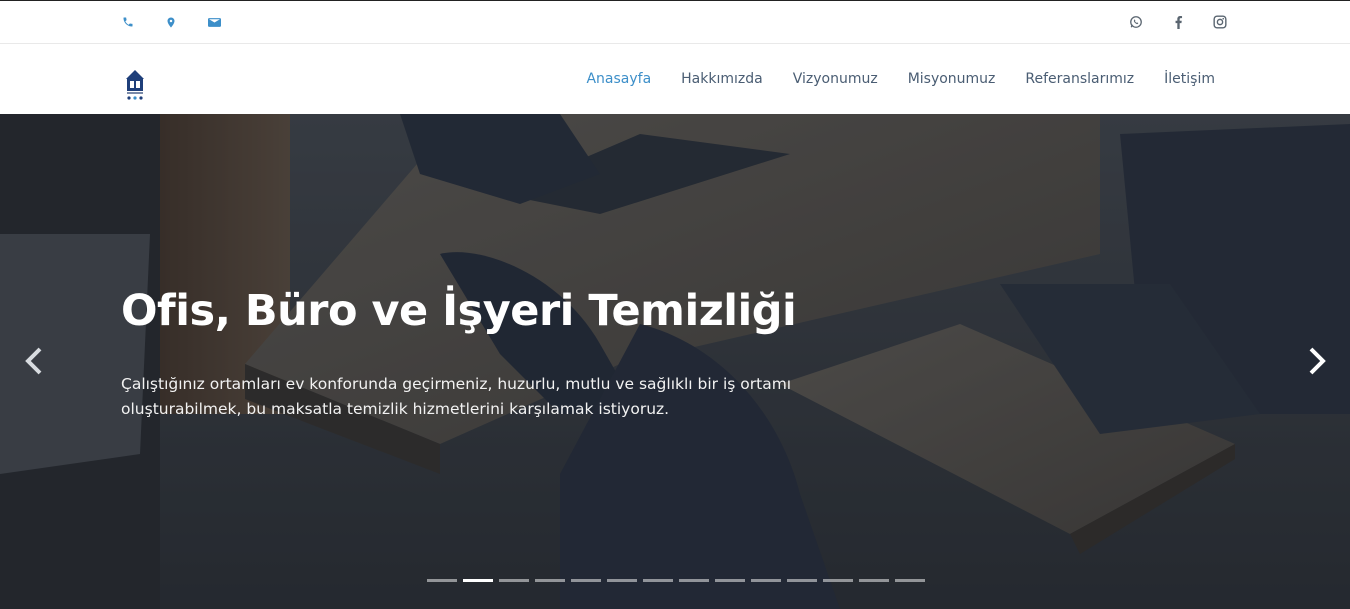 The width and height of the screenshot is (1350, 609). I want to click on contact-icons, so click(184, 22).